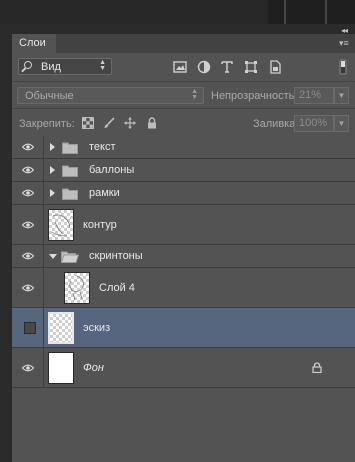 Image resolution: width=355 pixels, height=462 pixels. What do you see at coordinates (317, 367) in the screenshot?
I see `lock-icon` at bounding box center [317, 367].